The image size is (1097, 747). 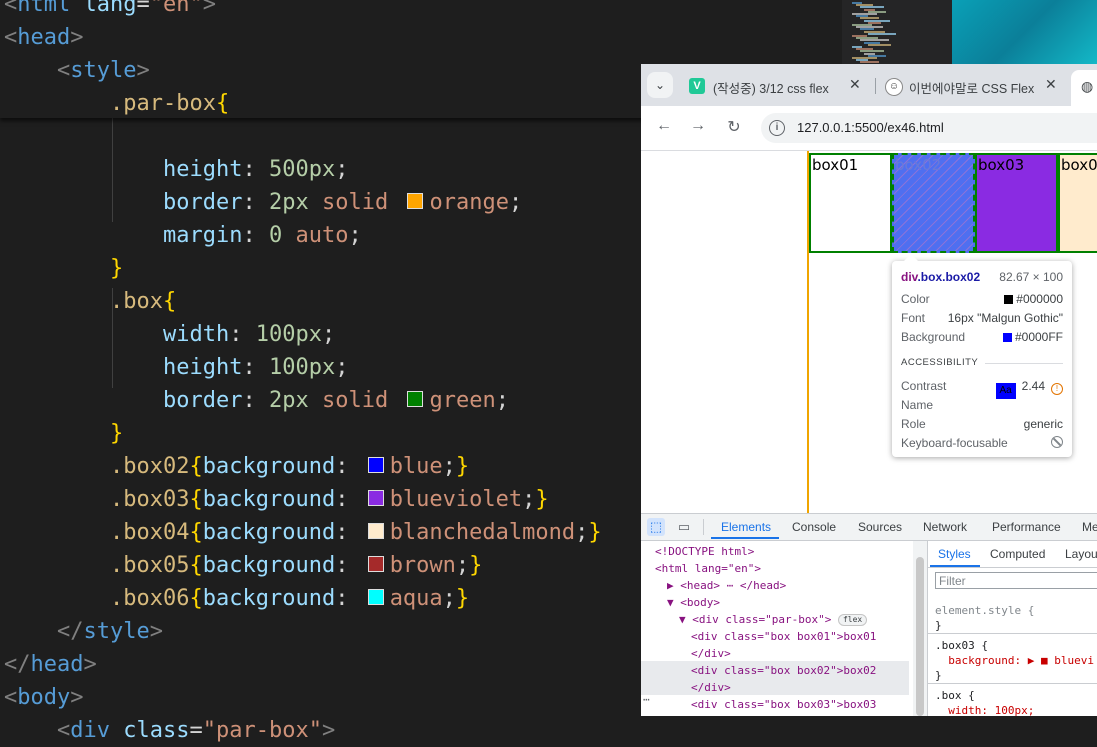 What do you see at coordinates (955, 695) in the screenshot?
I see `style-rule-line: .box {` at bounding box center [955, 695].